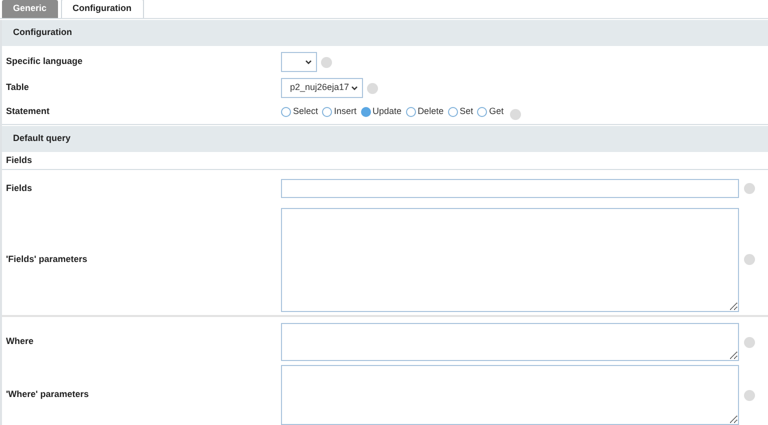  Describe the element at coordinates (102, 9) in the screenshot. I see `tab: Configuration` at that location.